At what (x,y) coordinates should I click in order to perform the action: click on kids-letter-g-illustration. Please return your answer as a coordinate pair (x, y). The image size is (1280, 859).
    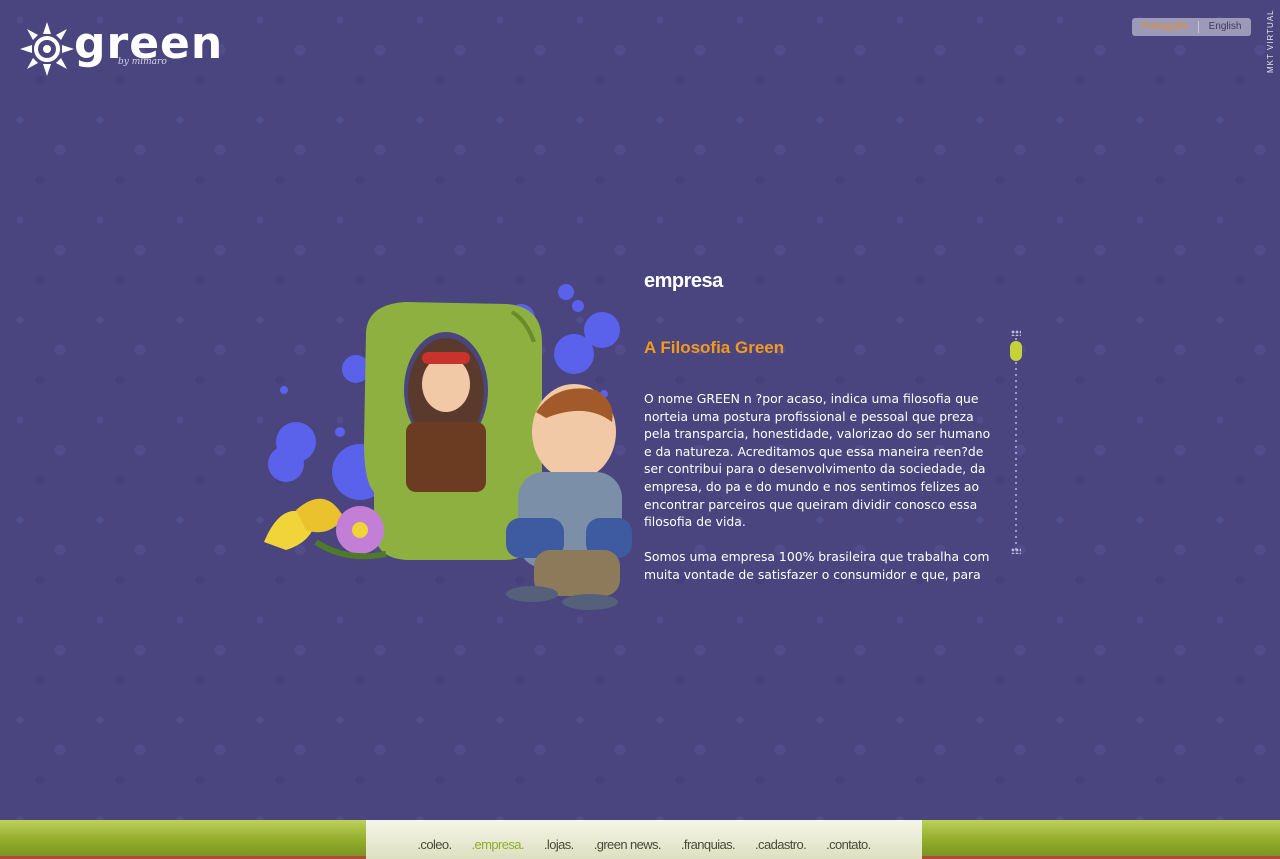
    Looking at the image, I should click on (448, 447).